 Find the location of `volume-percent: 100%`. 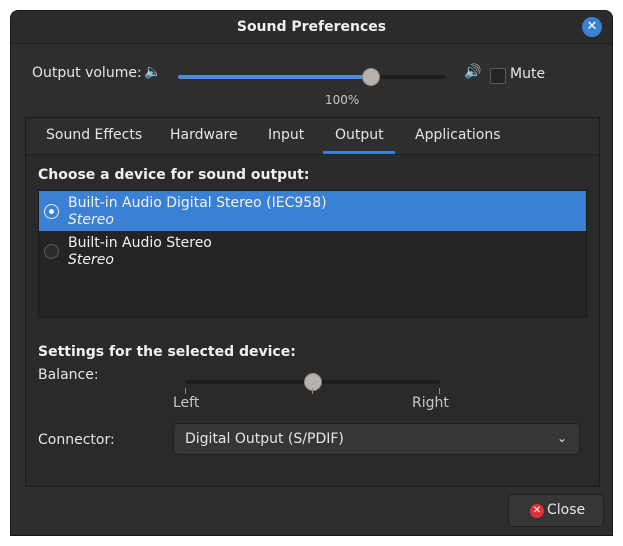

volume-percent: 100% is located at coordinates (342, 100).